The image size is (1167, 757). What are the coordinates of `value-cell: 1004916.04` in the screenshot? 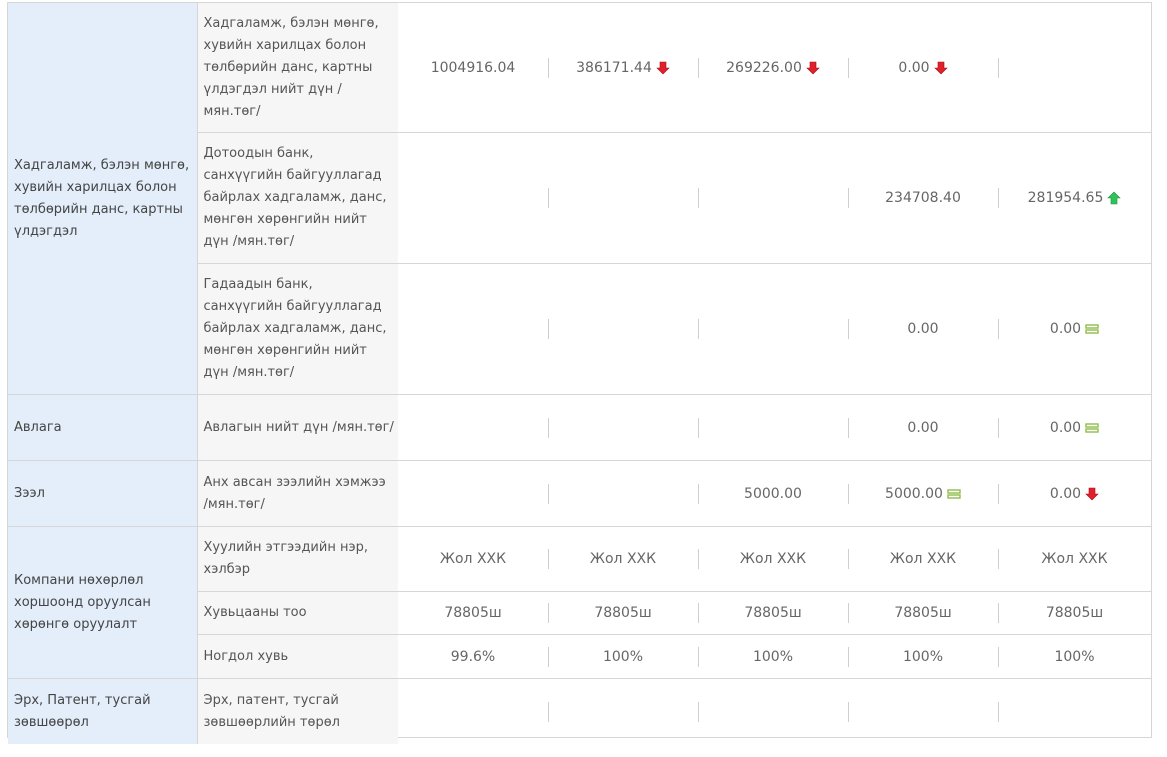 It's located at (473, 68).